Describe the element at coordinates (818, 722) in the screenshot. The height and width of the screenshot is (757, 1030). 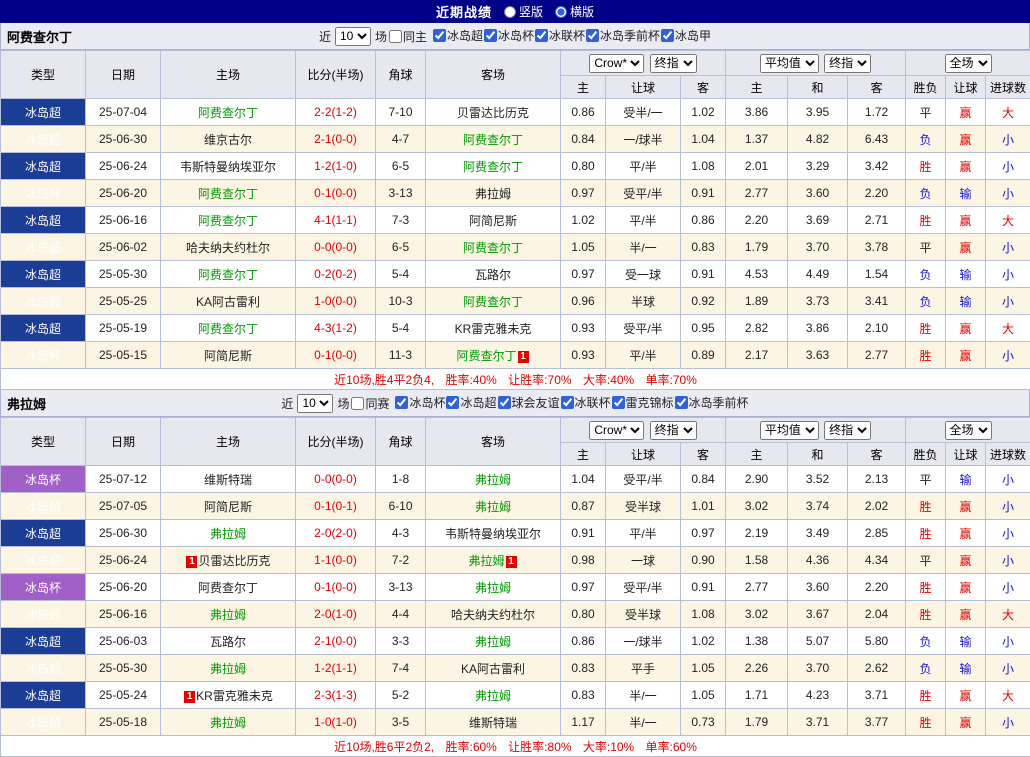
I see `avg-draw-cell: 3.71` at that location.